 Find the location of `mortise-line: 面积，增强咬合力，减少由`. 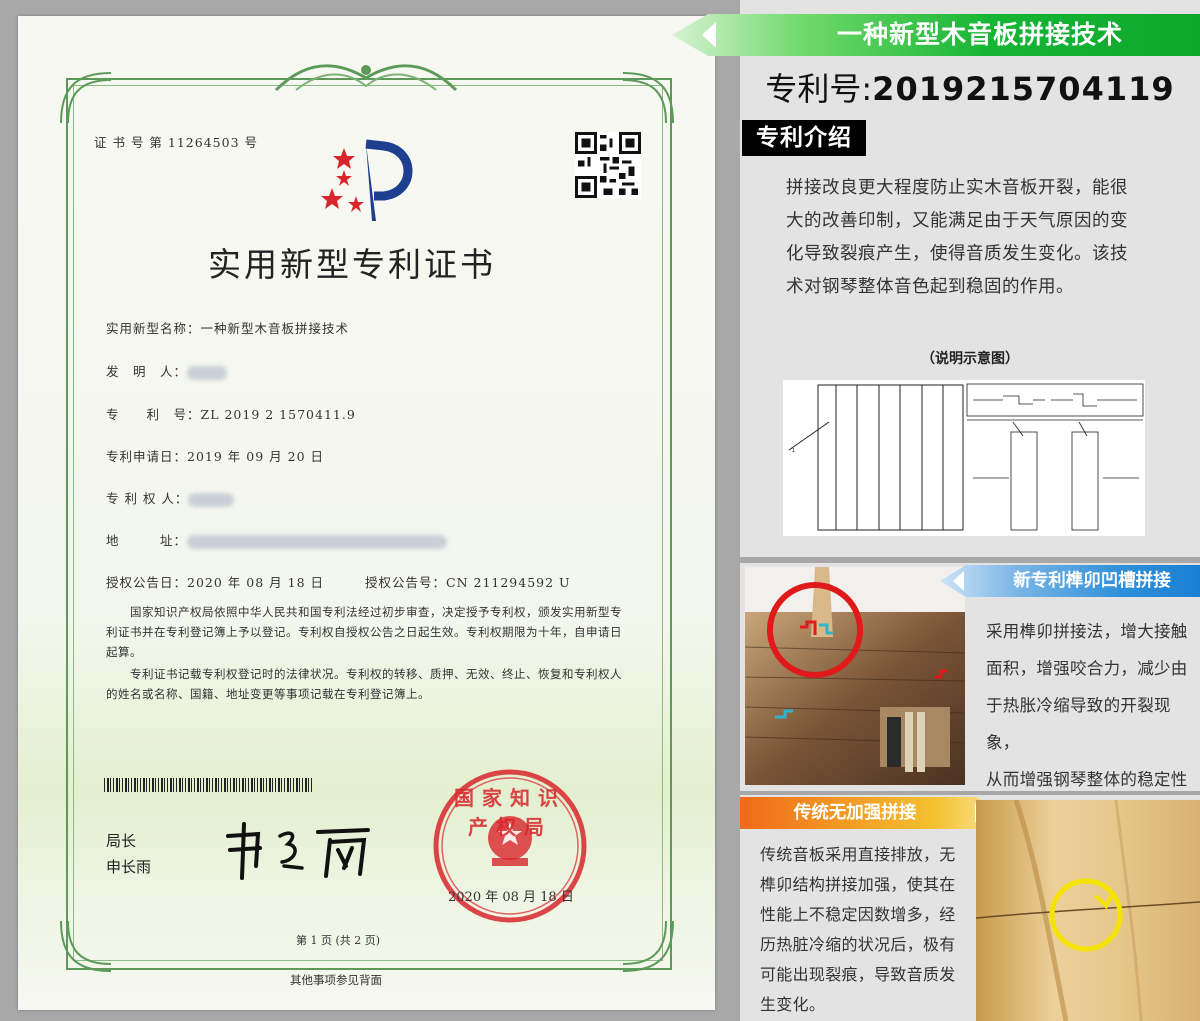

mortise-line: 面积，增强咬合力，减少由 is located at coordinates (1087, 668).